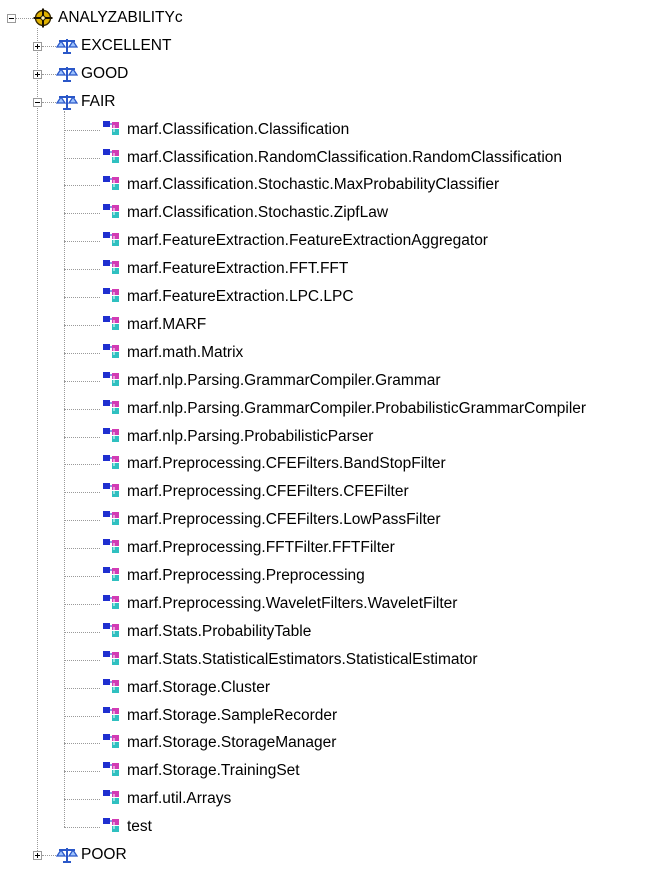 Image resolution: width=671 pixels, height=873 pixels. Describe the element at coordinates (246, 575) in the screenshot. I see `class-item-label: marf.Preprocessing.Preprocessing` at that location.